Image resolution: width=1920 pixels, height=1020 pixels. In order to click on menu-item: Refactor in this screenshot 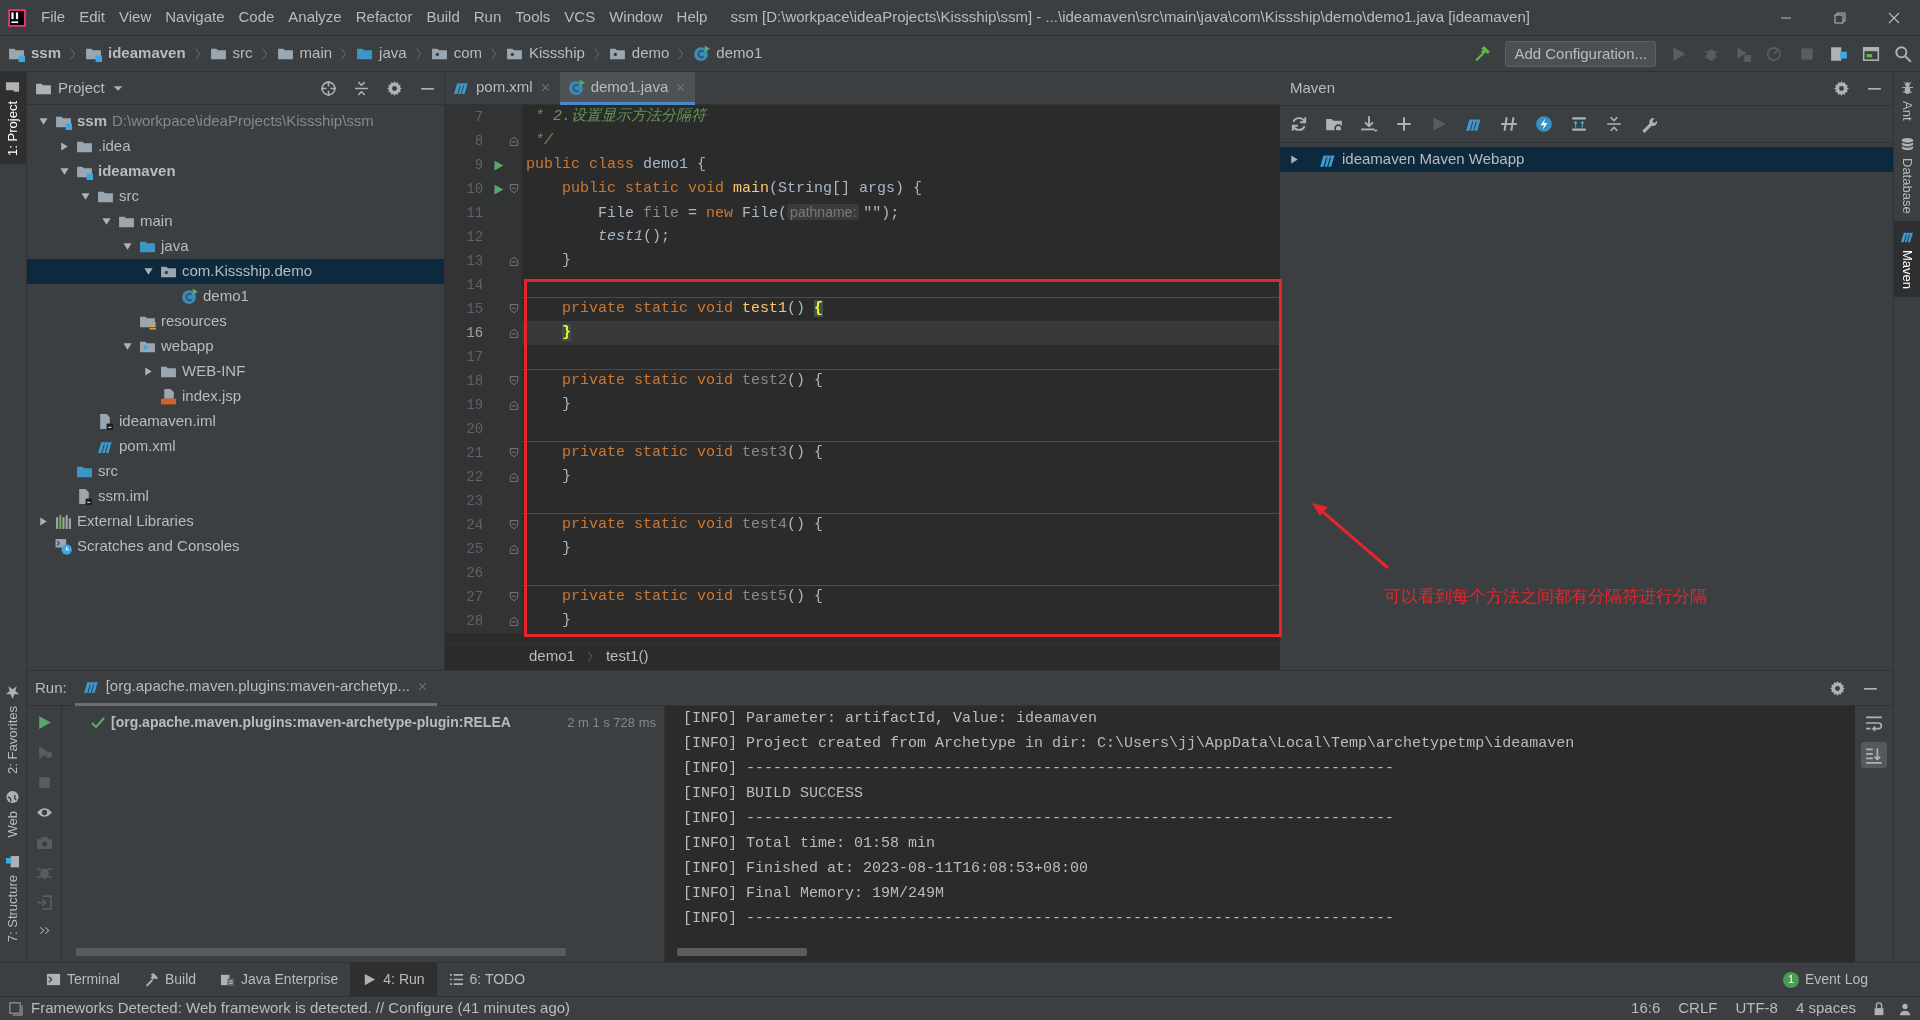, I will do `click(384, 17)`.